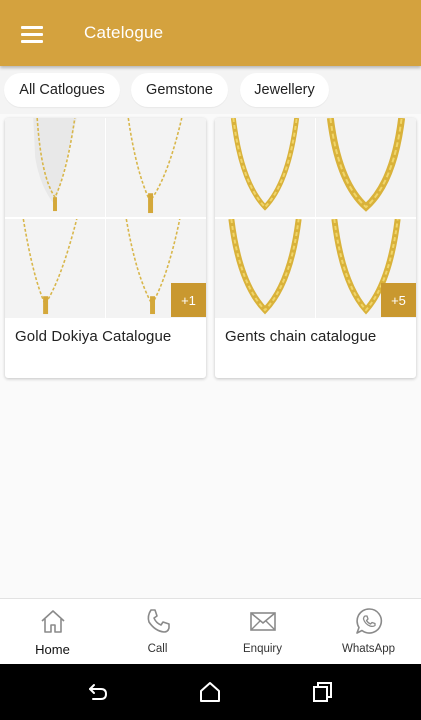 The height and width of the screenshot is (720, 421). Describe the element at coordinates (98, 692) in the screenshot. I see `back-icon` at that location.